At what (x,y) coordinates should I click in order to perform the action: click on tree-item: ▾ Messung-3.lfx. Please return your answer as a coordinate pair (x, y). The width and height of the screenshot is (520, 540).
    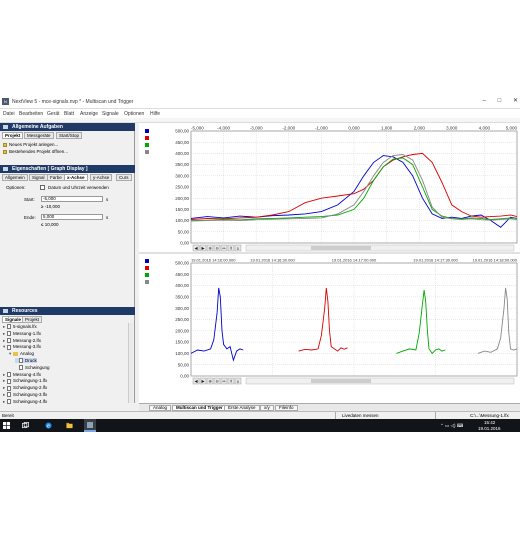
    Looking at the image, I should click on (22, 347).